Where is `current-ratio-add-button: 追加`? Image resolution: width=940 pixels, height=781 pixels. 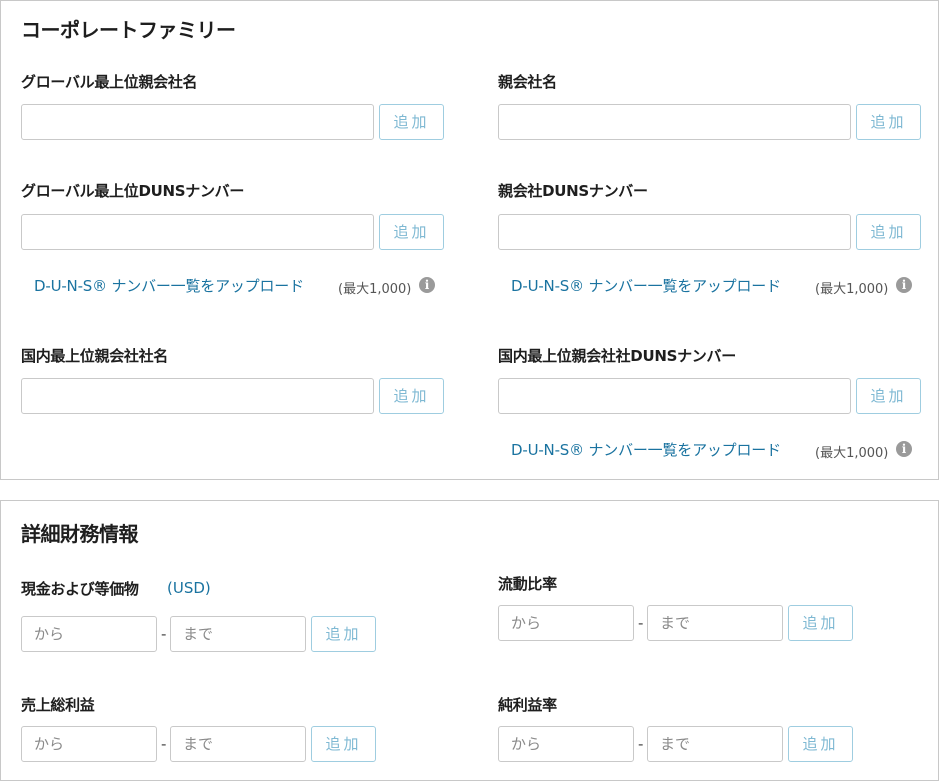 current-ratio-add-button: 追加 is located at coordinates (820, 623).